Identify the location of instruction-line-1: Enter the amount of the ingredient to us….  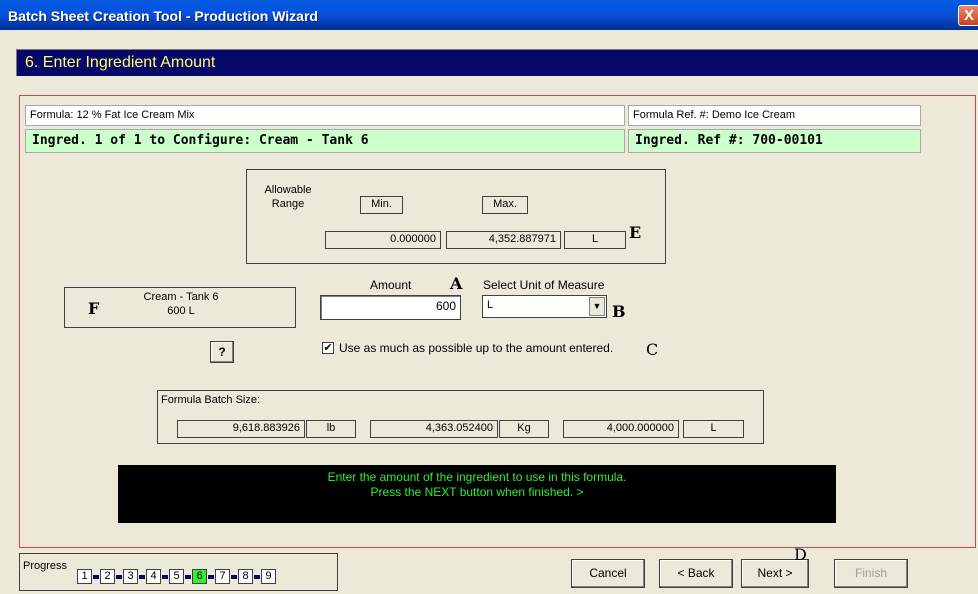
(477, 477).